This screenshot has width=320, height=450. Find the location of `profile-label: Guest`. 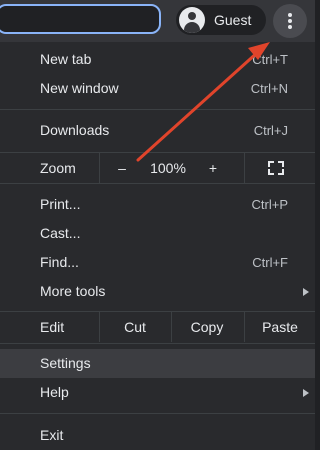

profile-label: Guest is located at coordinates (233, 20).